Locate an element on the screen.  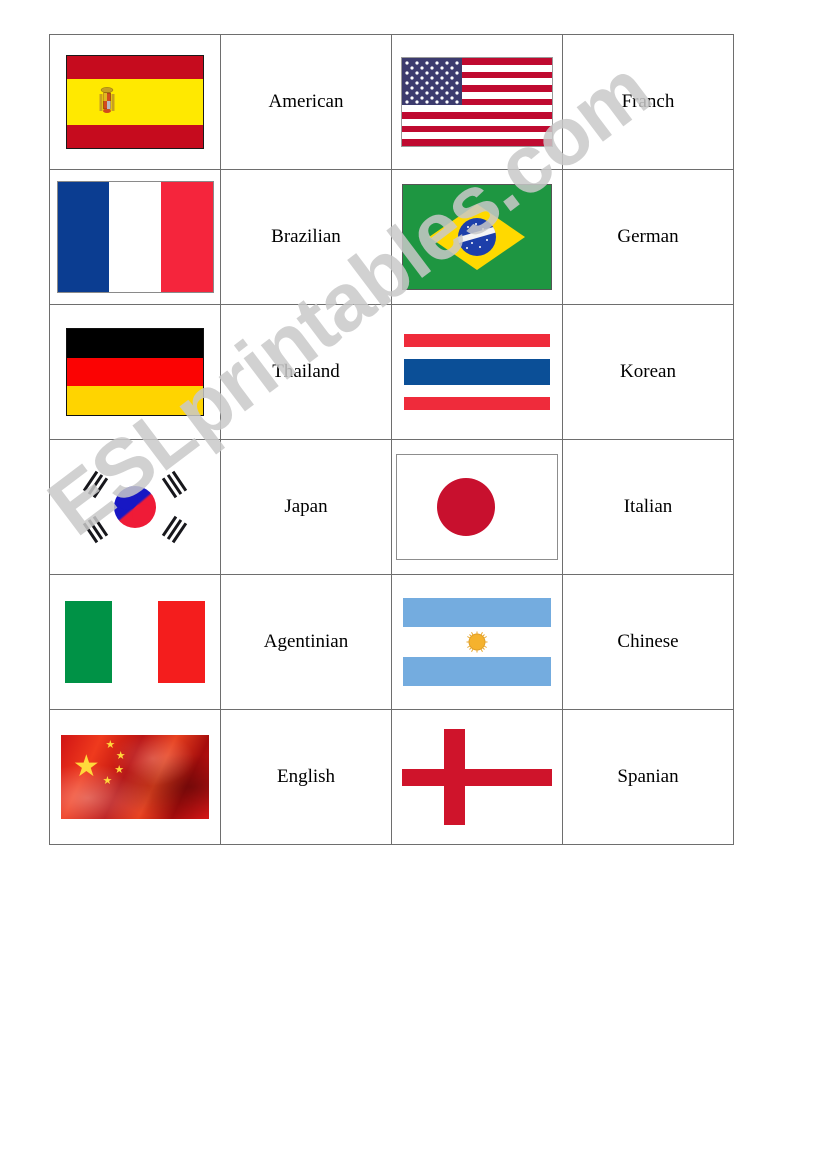
thailand-flag is located at coordinates (477, 372).